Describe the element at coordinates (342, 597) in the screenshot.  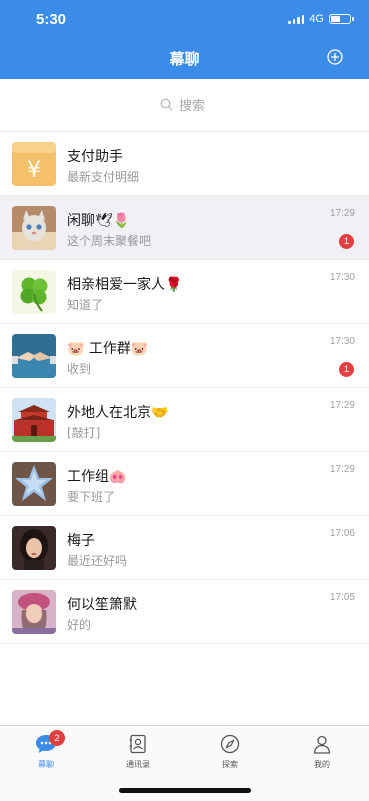
I see `chat-time: 17:05` at that location.